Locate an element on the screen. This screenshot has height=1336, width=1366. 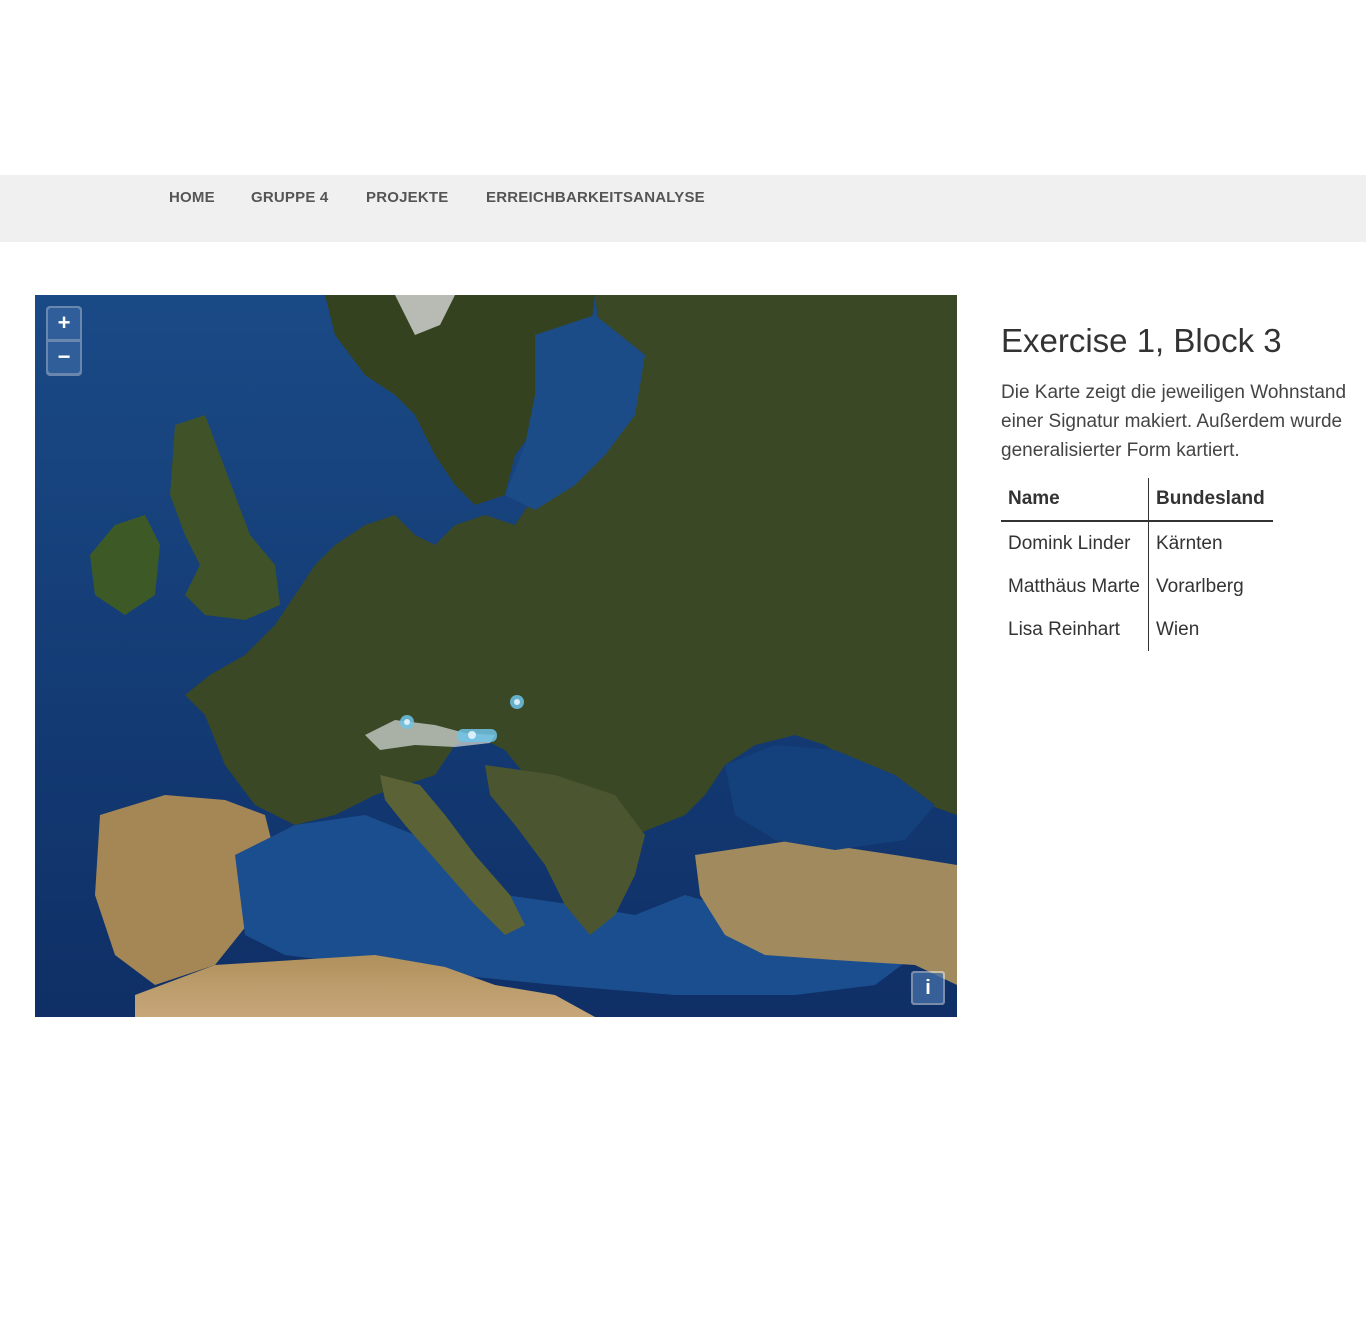
zoom-out-button: − is located at coordinates (64, 357).